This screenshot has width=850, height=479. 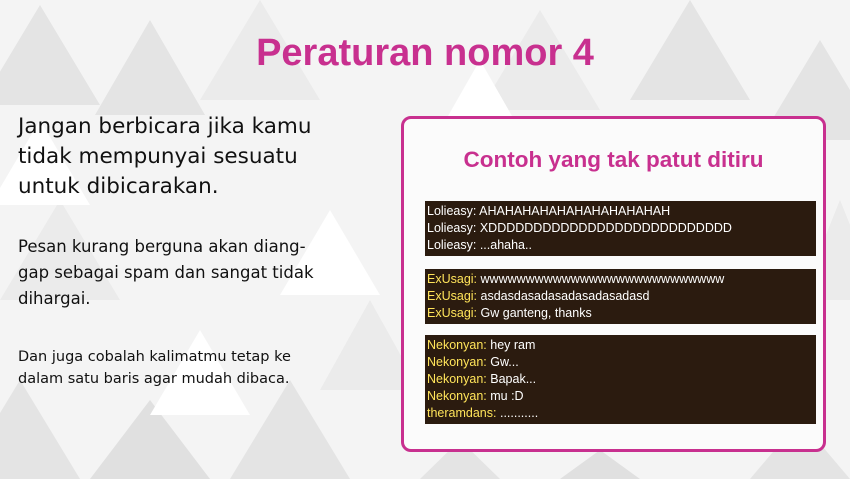 I want to click on chat-message: hey ram, so click(x=513, y=345).